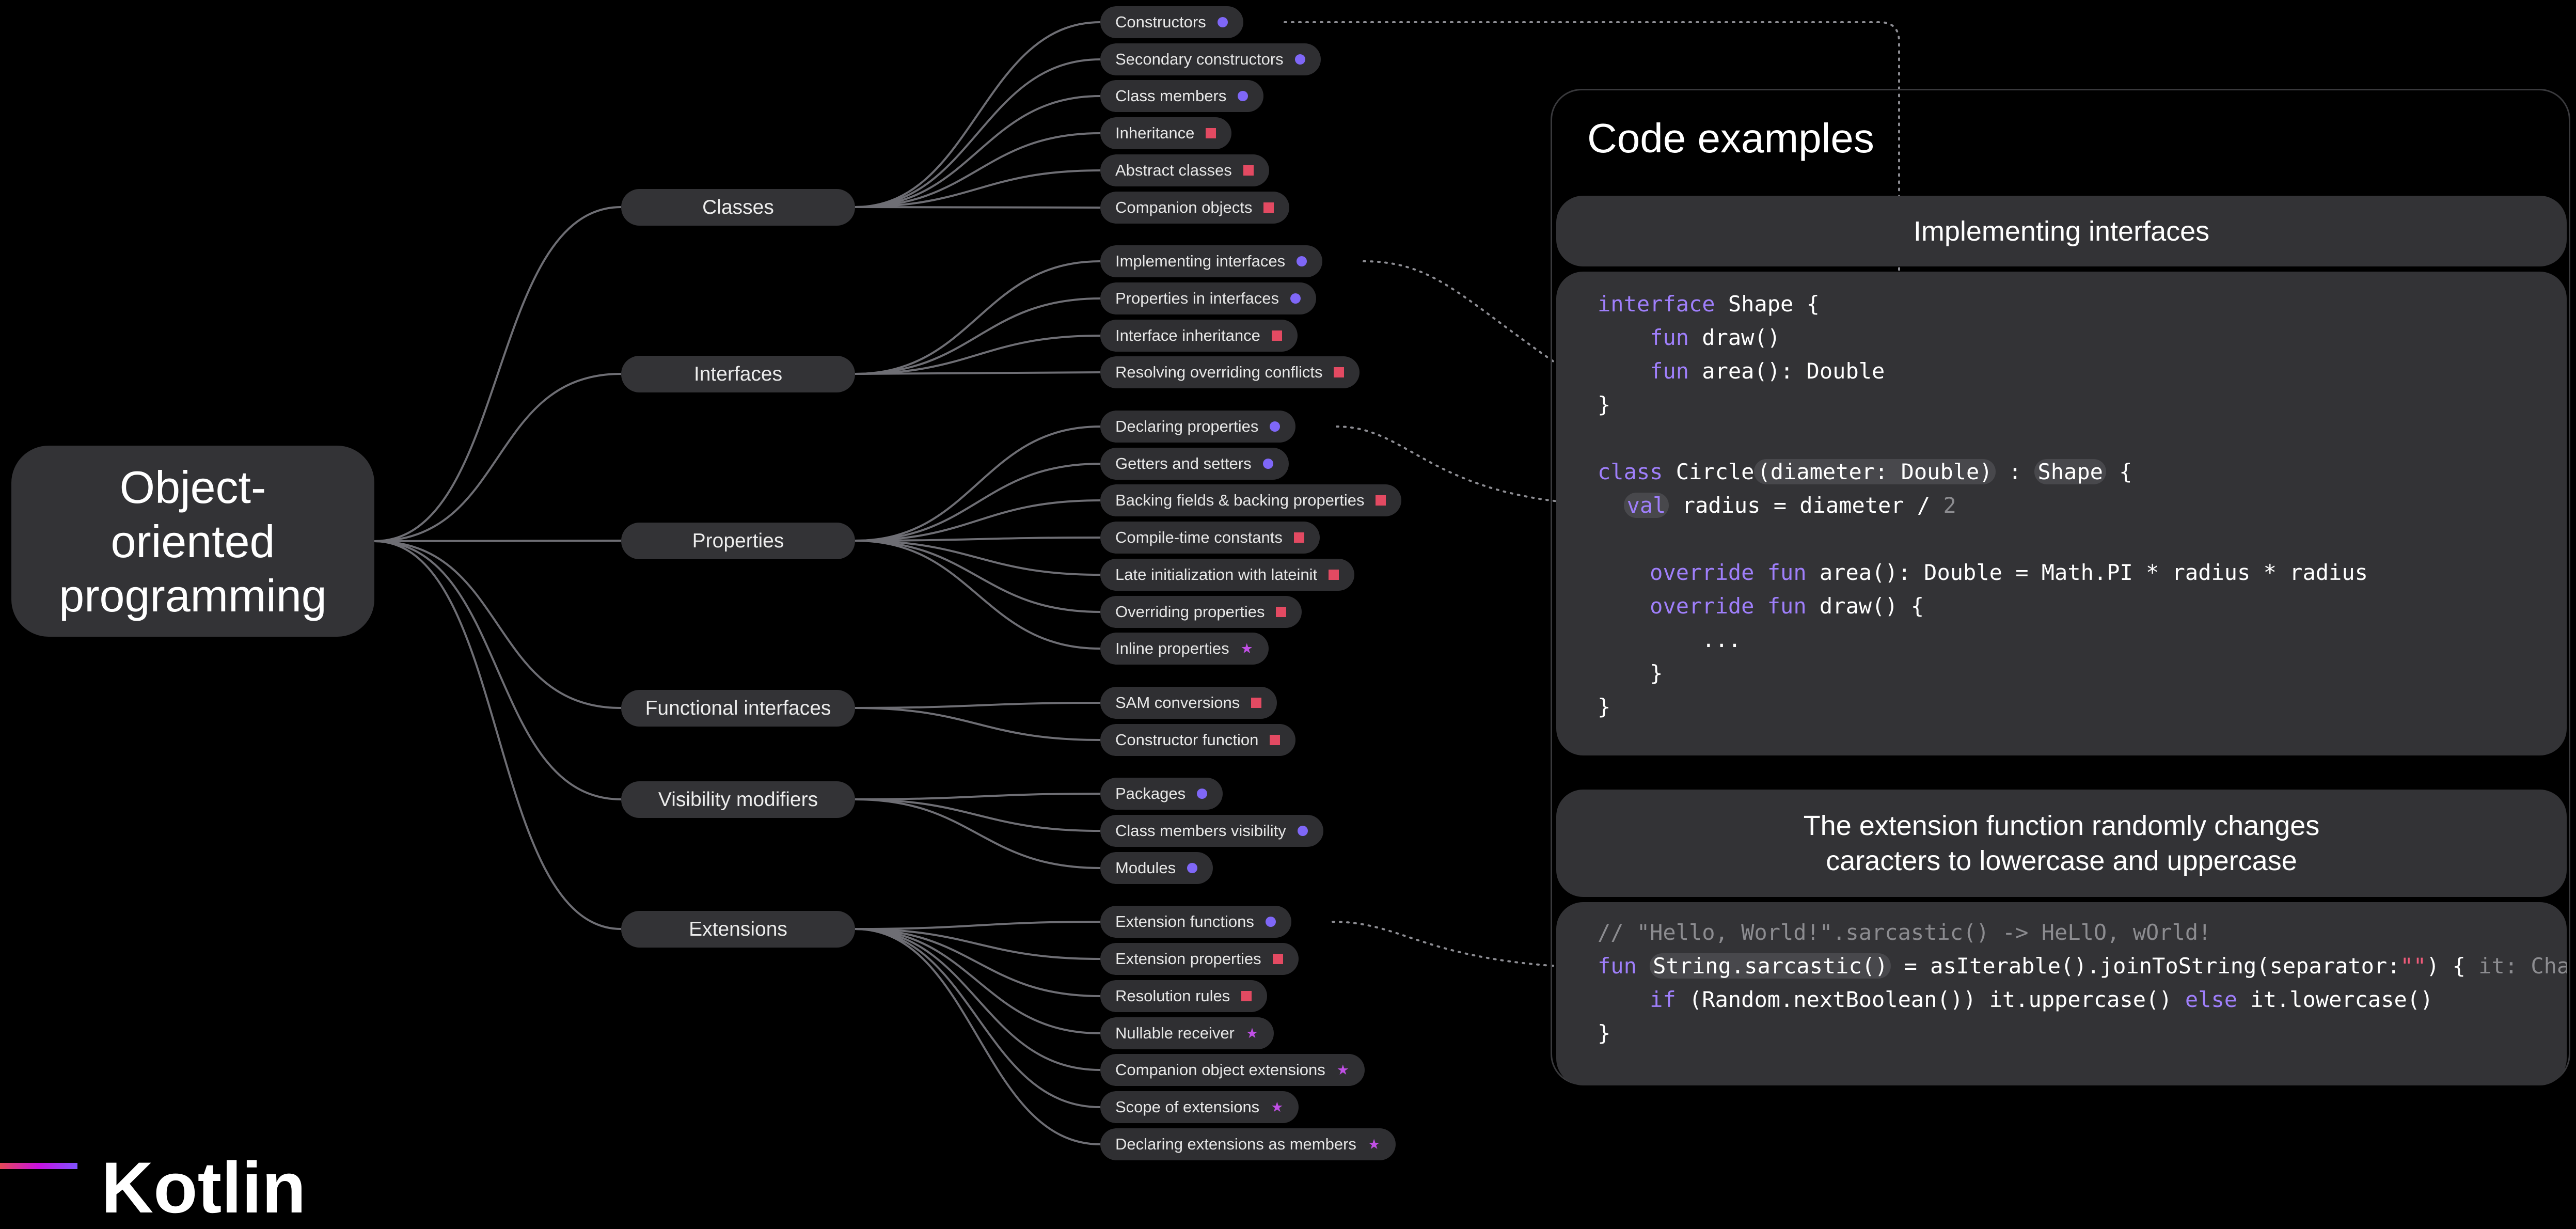  Describe the element at coordinates (1806, 506) in the screenshot. I see `code-token: radius = diameter /` at that location.